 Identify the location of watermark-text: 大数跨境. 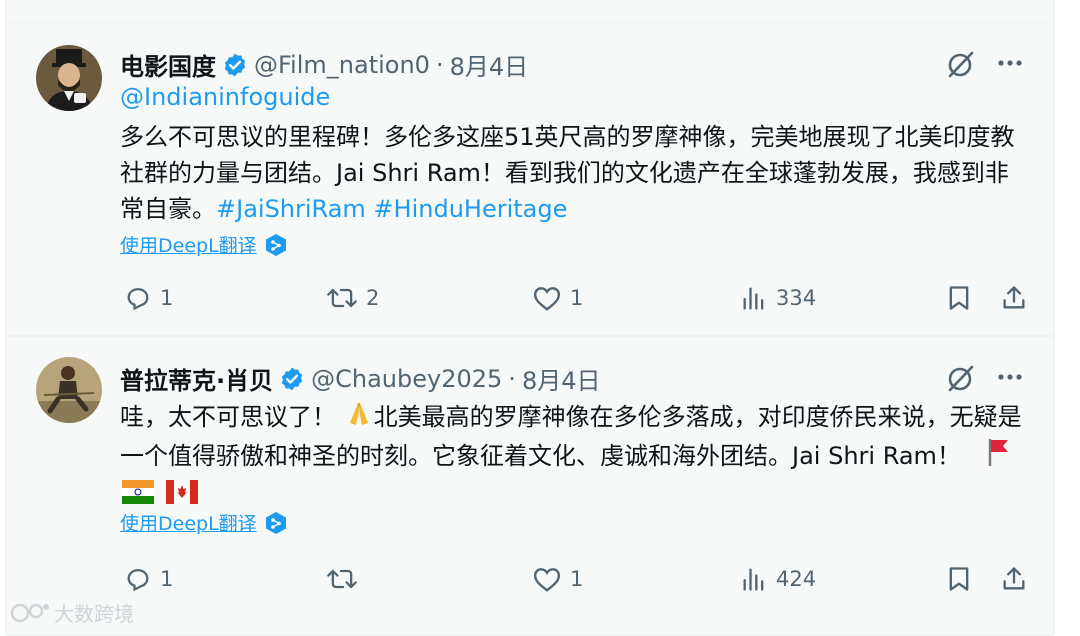
(94, 614).